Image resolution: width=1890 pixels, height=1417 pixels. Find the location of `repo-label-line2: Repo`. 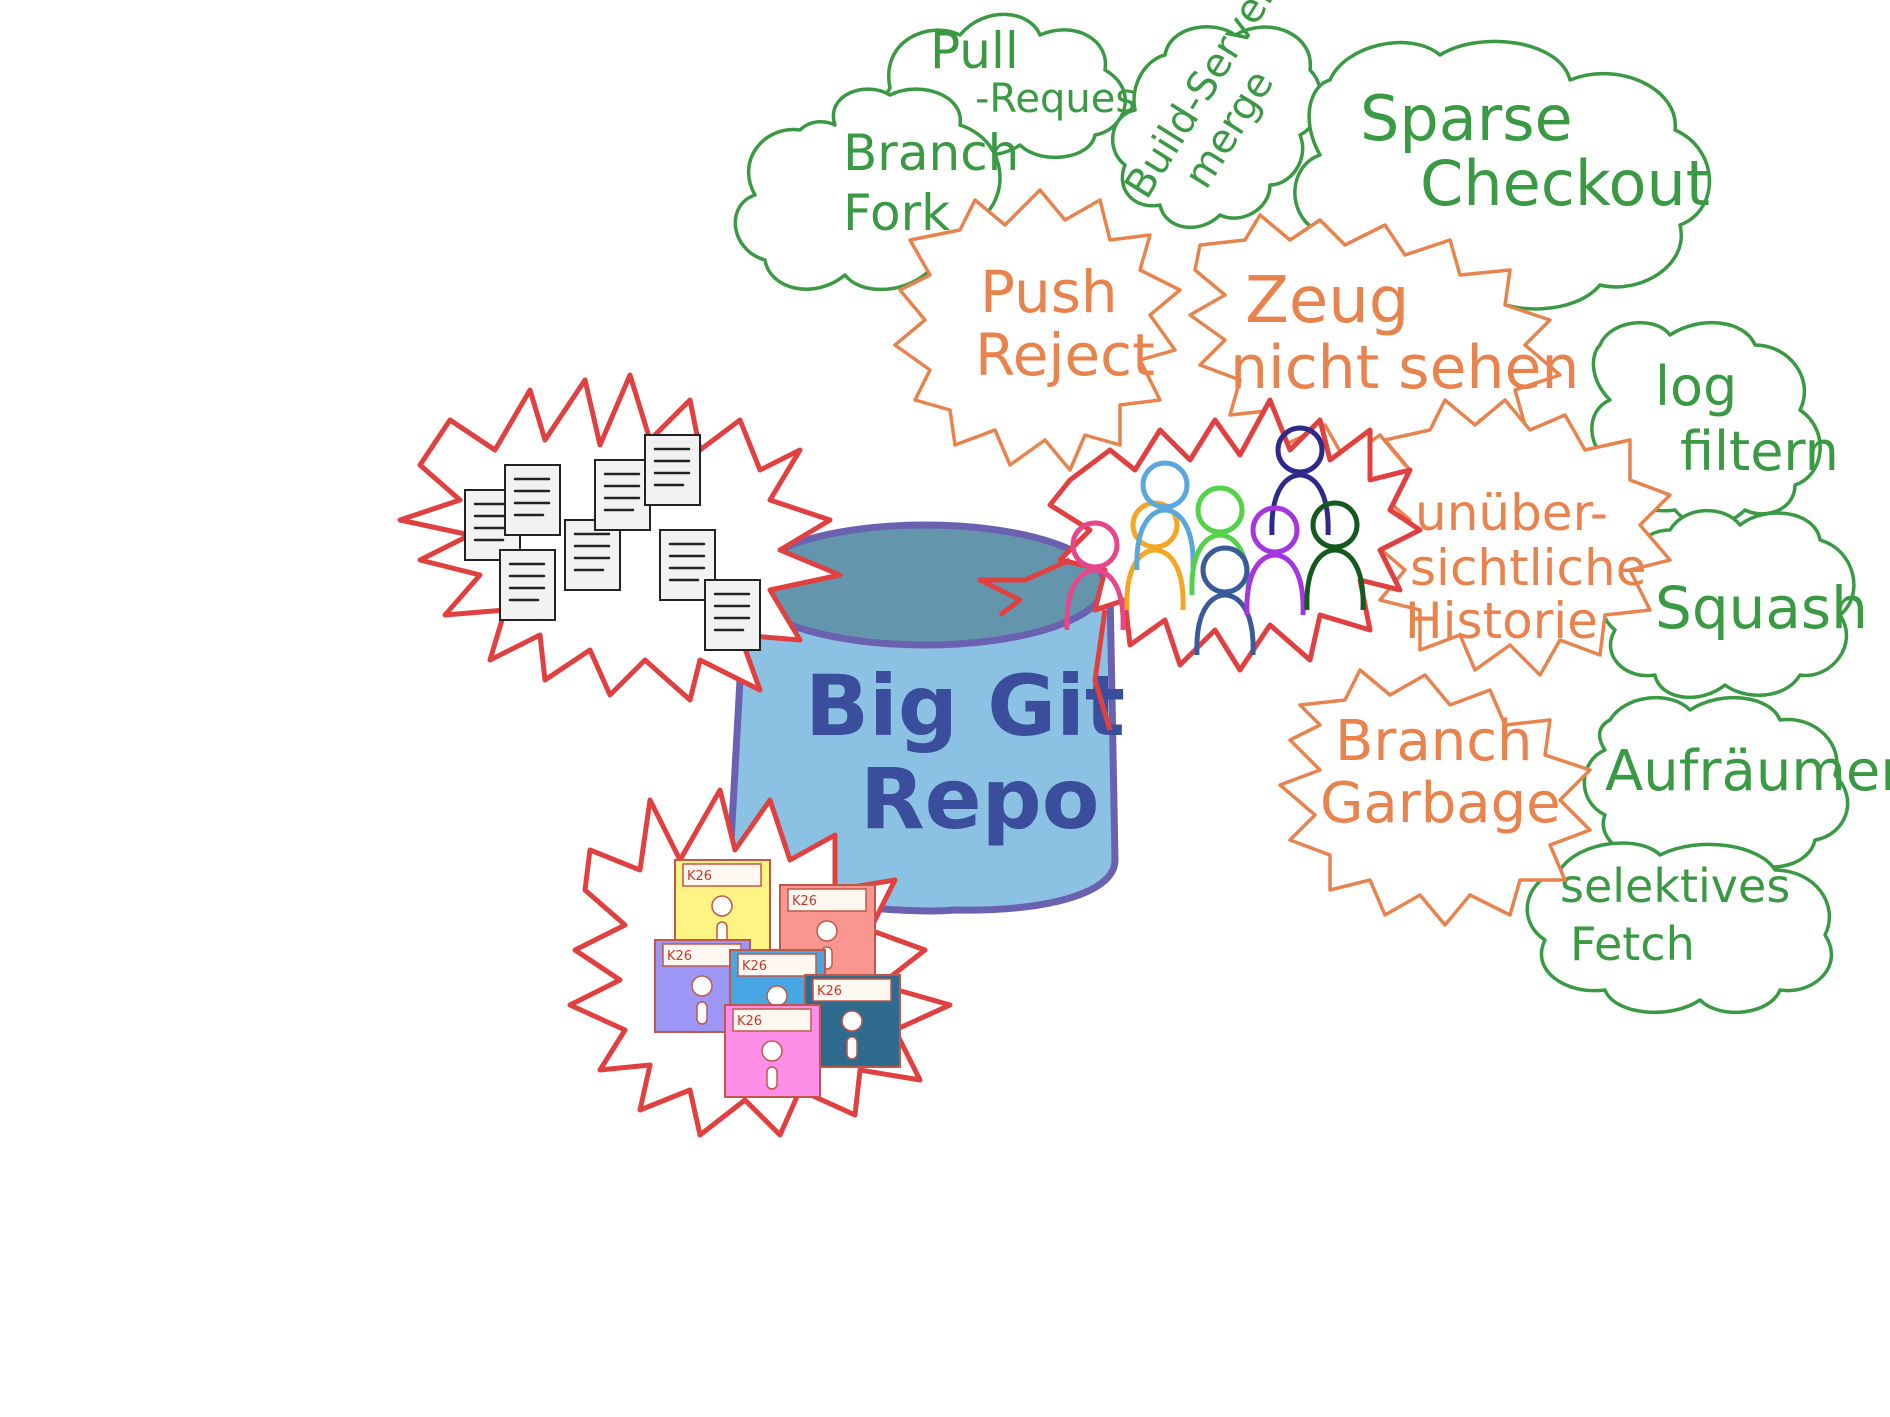

repo-label-line2: Repo is located at coordinates (980, 799).